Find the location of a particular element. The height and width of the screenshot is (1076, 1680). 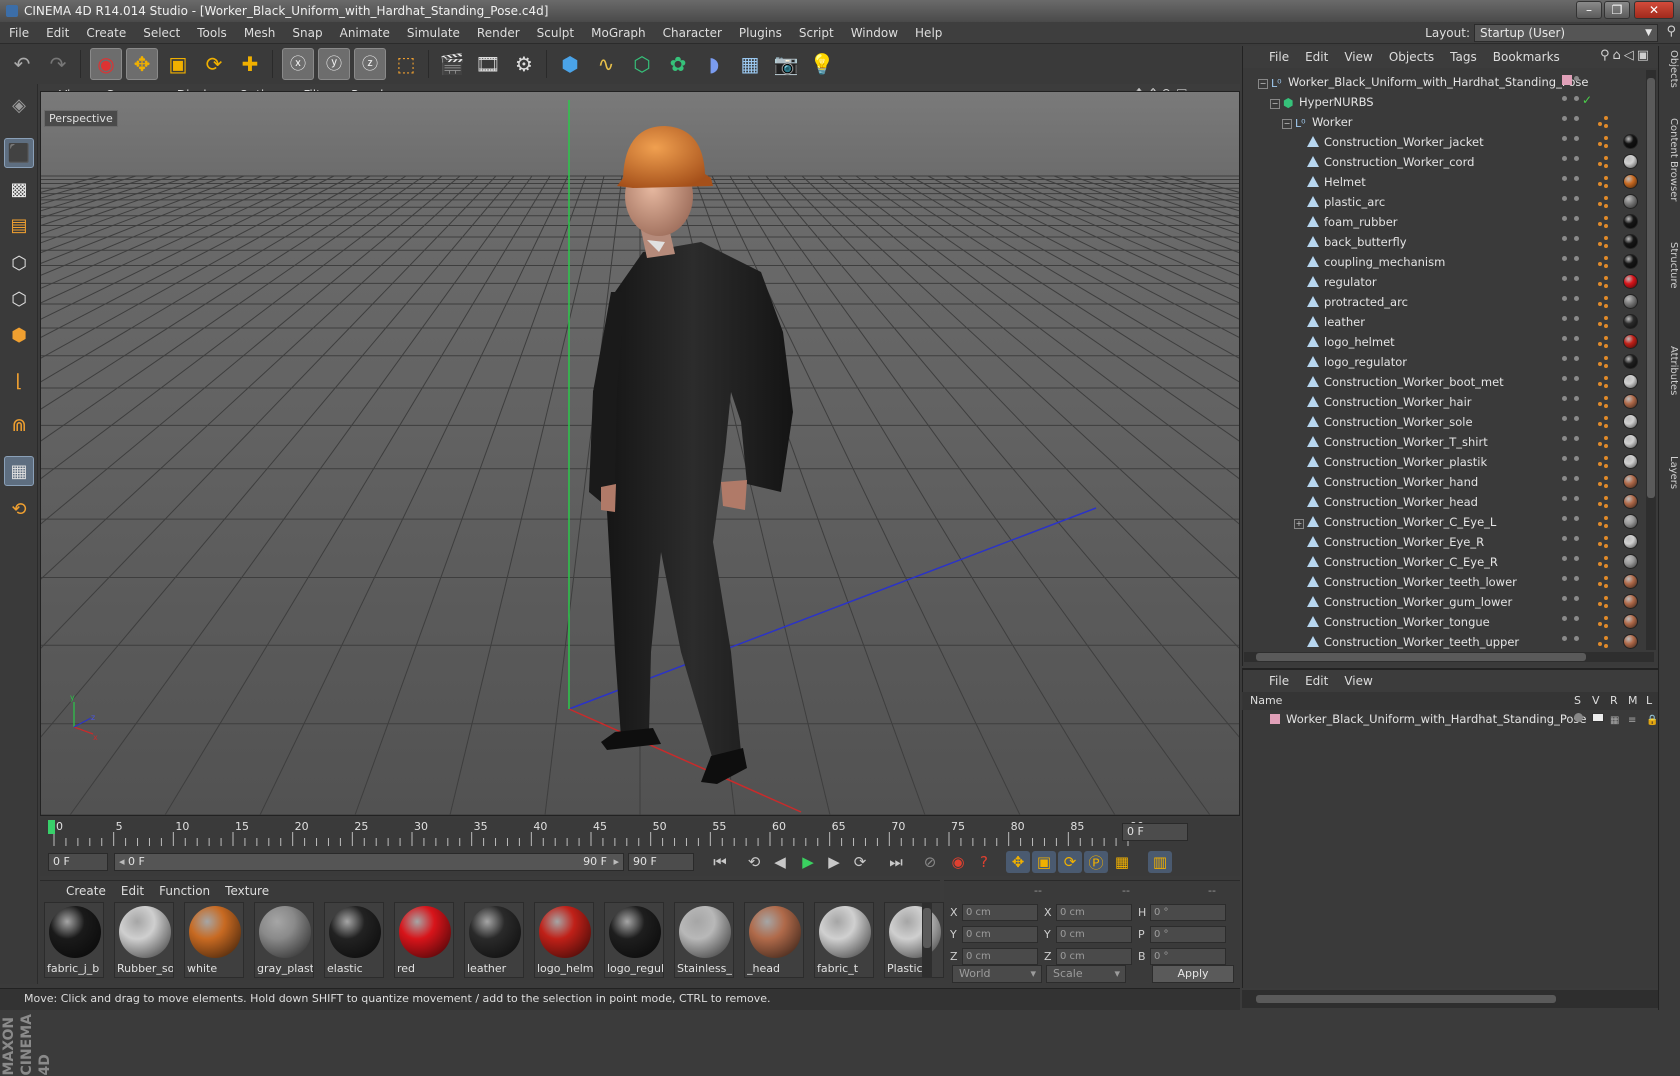

live-selection-icon: ◉ is located at coordinates (106, 64).